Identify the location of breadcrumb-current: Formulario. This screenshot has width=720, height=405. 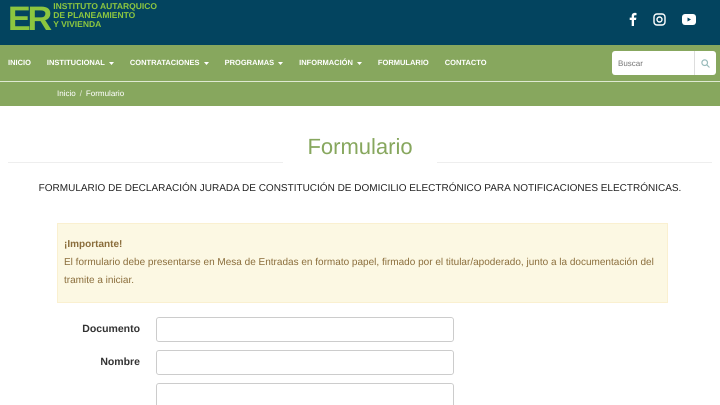
(105, 94).